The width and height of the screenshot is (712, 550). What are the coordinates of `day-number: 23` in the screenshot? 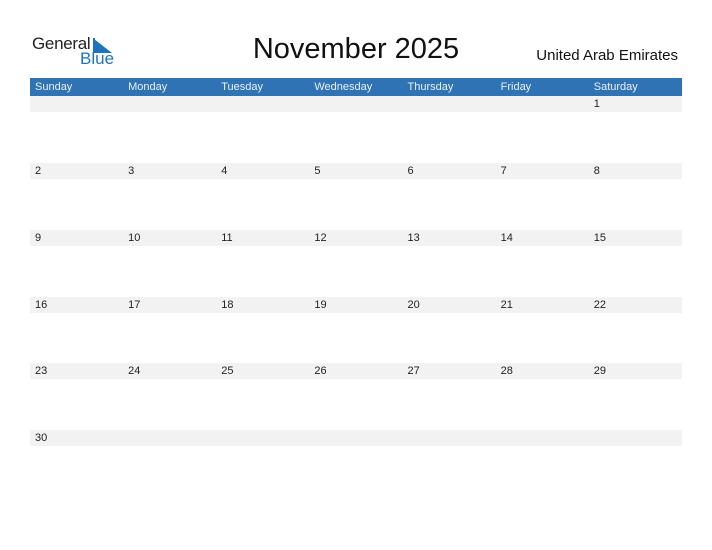 It's located at (77, 371).